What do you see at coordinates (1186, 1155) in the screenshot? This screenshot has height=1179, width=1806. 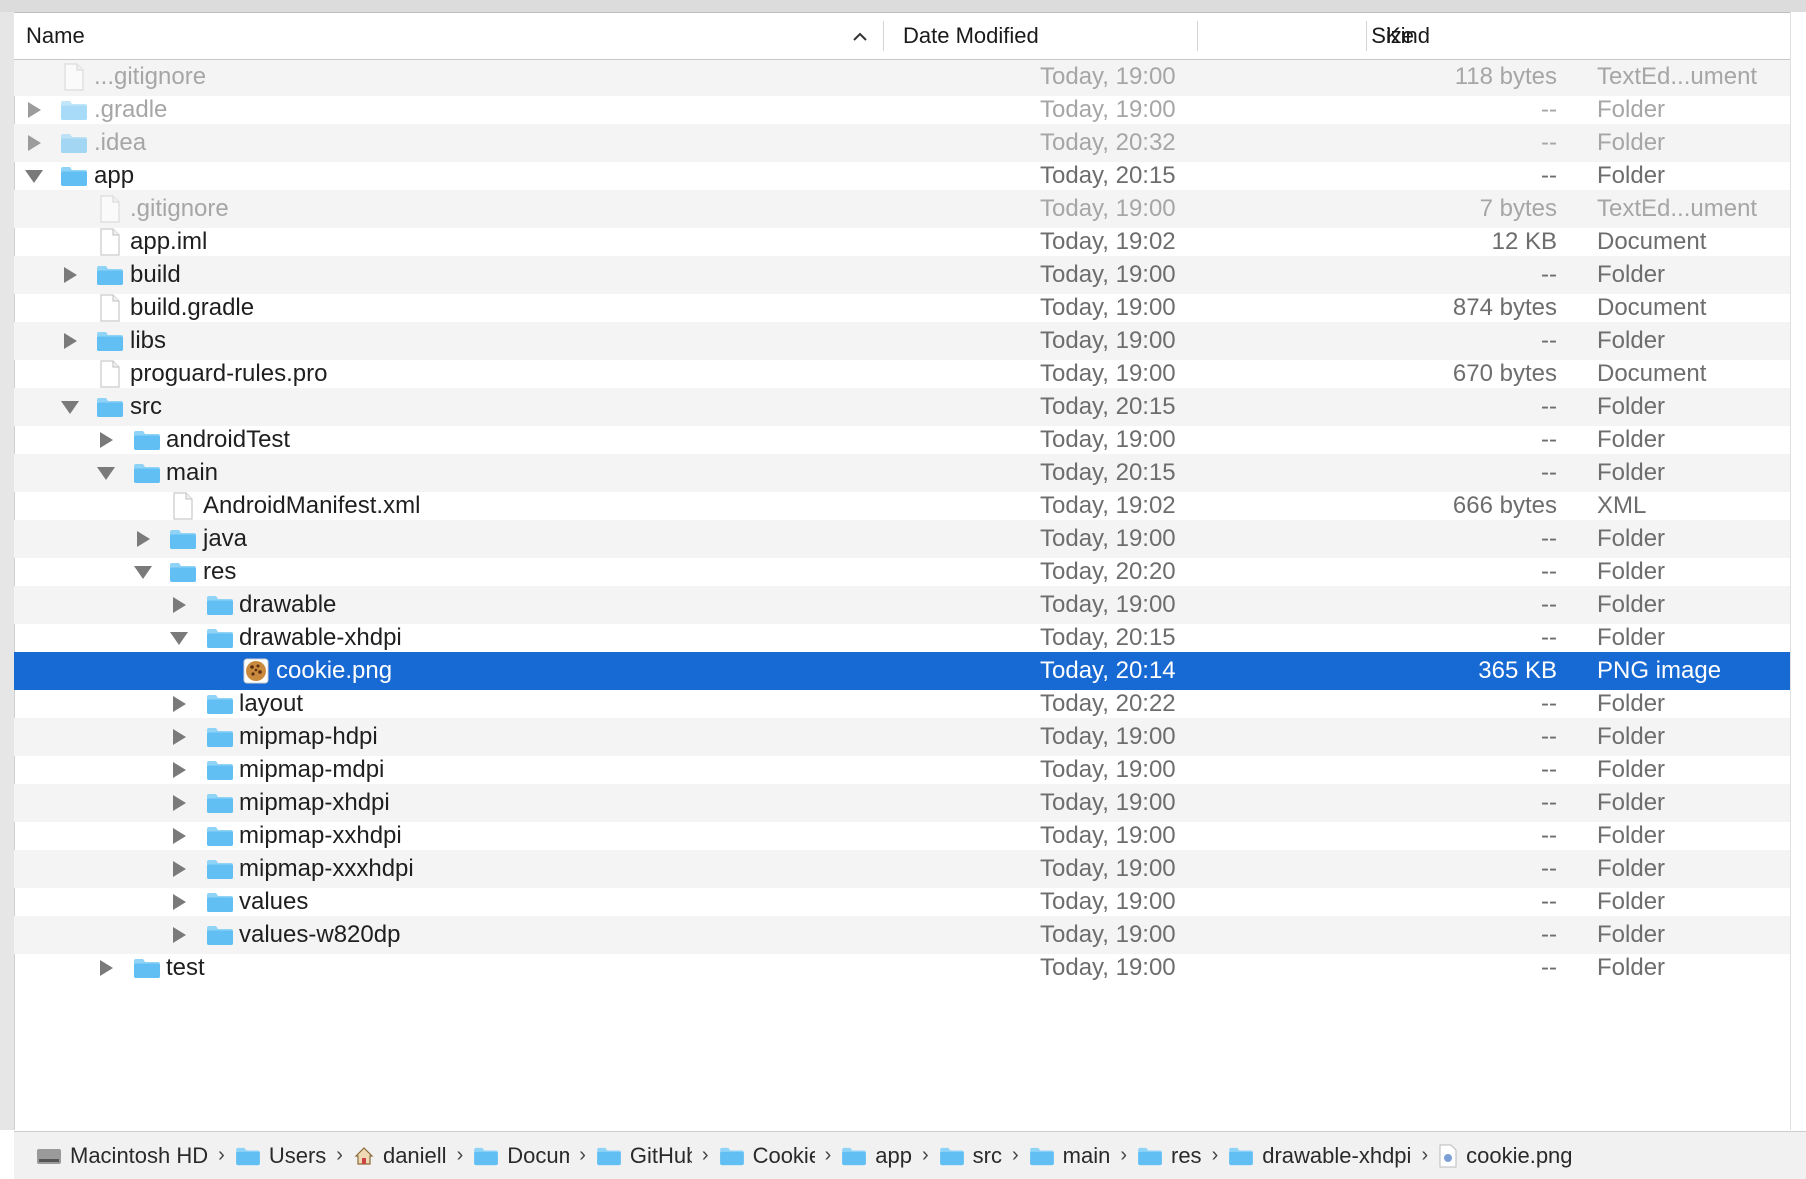 I see `breadcrumb-label: res` at bounding box center [1186, 1155].